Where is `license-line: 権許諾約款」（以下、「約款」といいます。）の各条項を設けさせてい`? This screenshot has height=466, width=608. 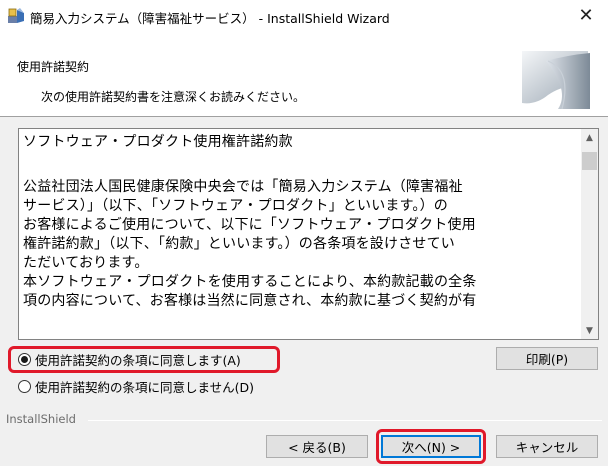
license-line: 権許諾約款」（以下、「約款」といいます。）の各条項を設けさせてい is located at coordinates (239, 244).